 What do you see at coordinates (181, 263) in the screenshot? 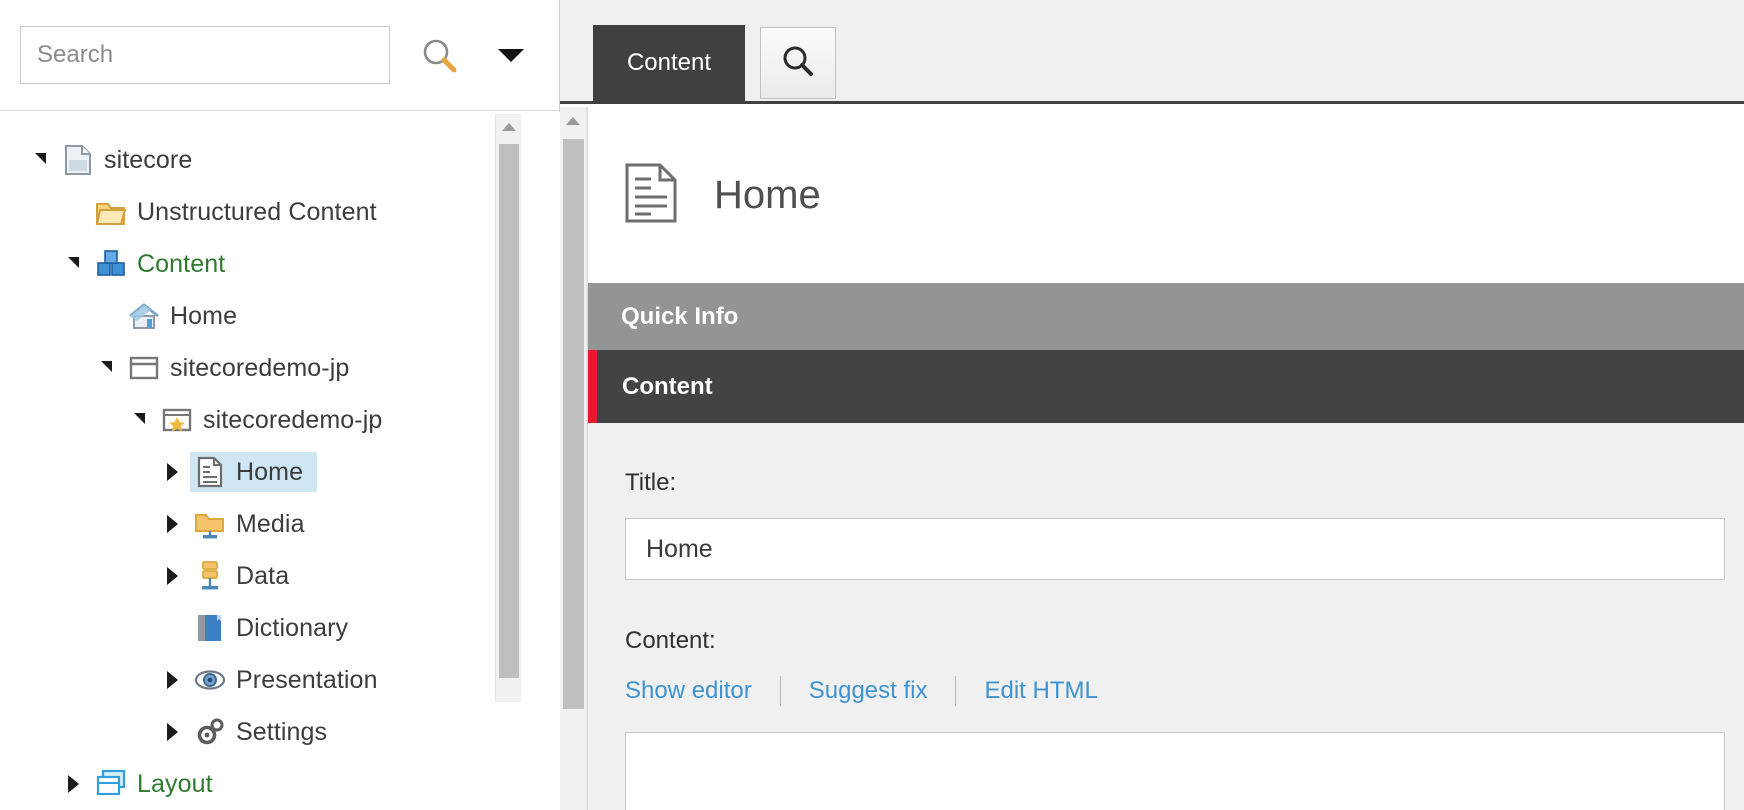
I see `tree-node-label: Content` at bounding box center [181, 263].